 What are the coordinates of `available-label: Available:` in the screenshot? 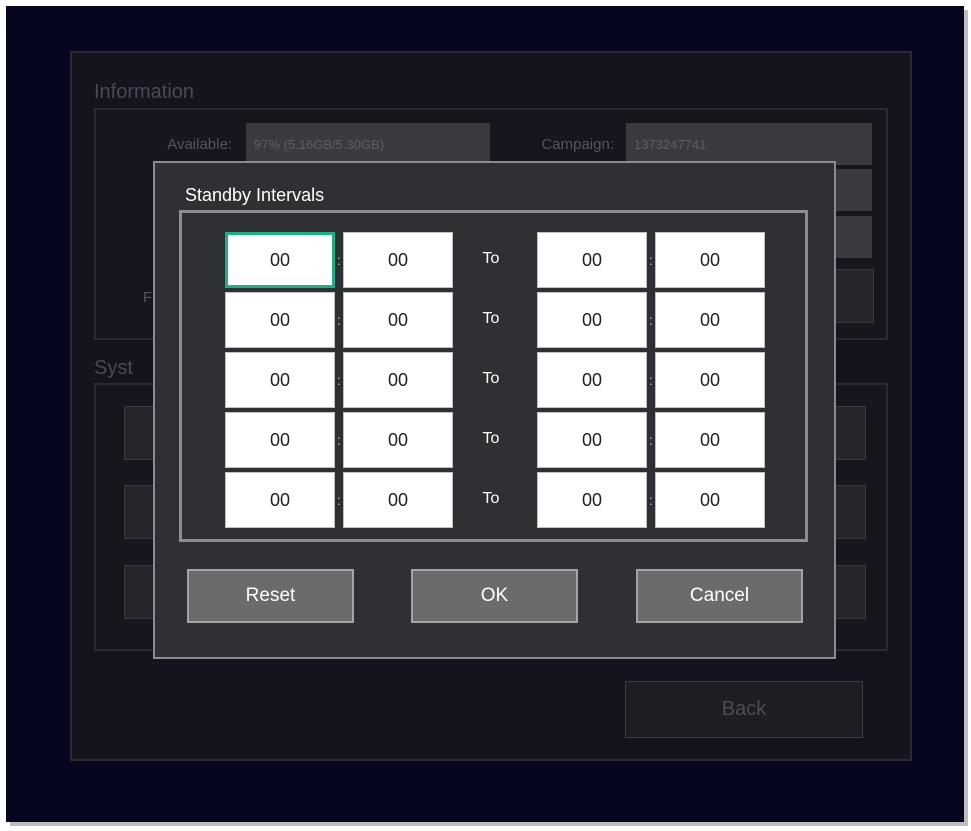 It's located at (199, 144).